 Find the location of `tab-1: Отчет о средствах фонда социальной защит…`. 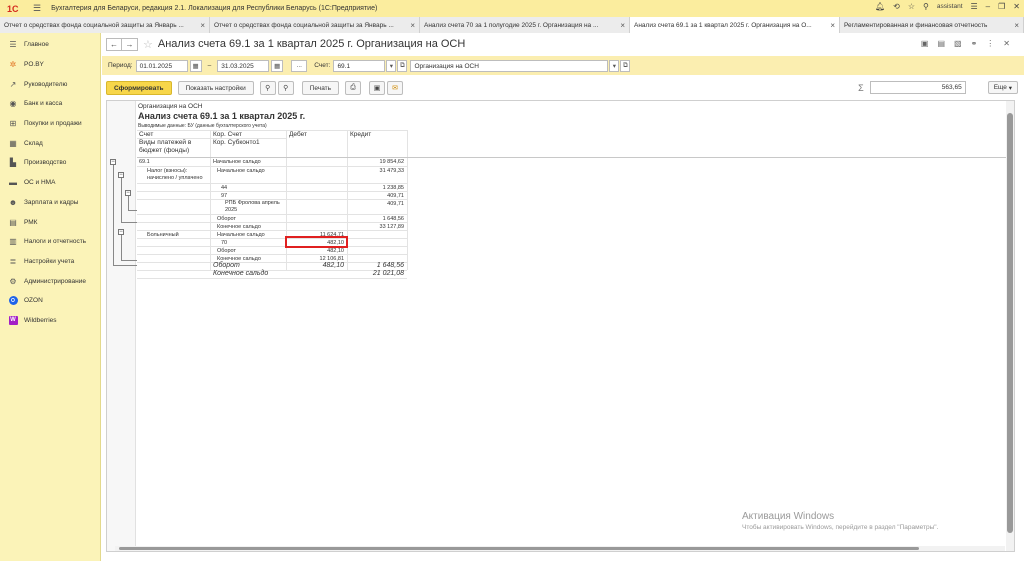

tab-1: Отчет о средствах фонда социальной защит… is located at coordinates (315, 25).